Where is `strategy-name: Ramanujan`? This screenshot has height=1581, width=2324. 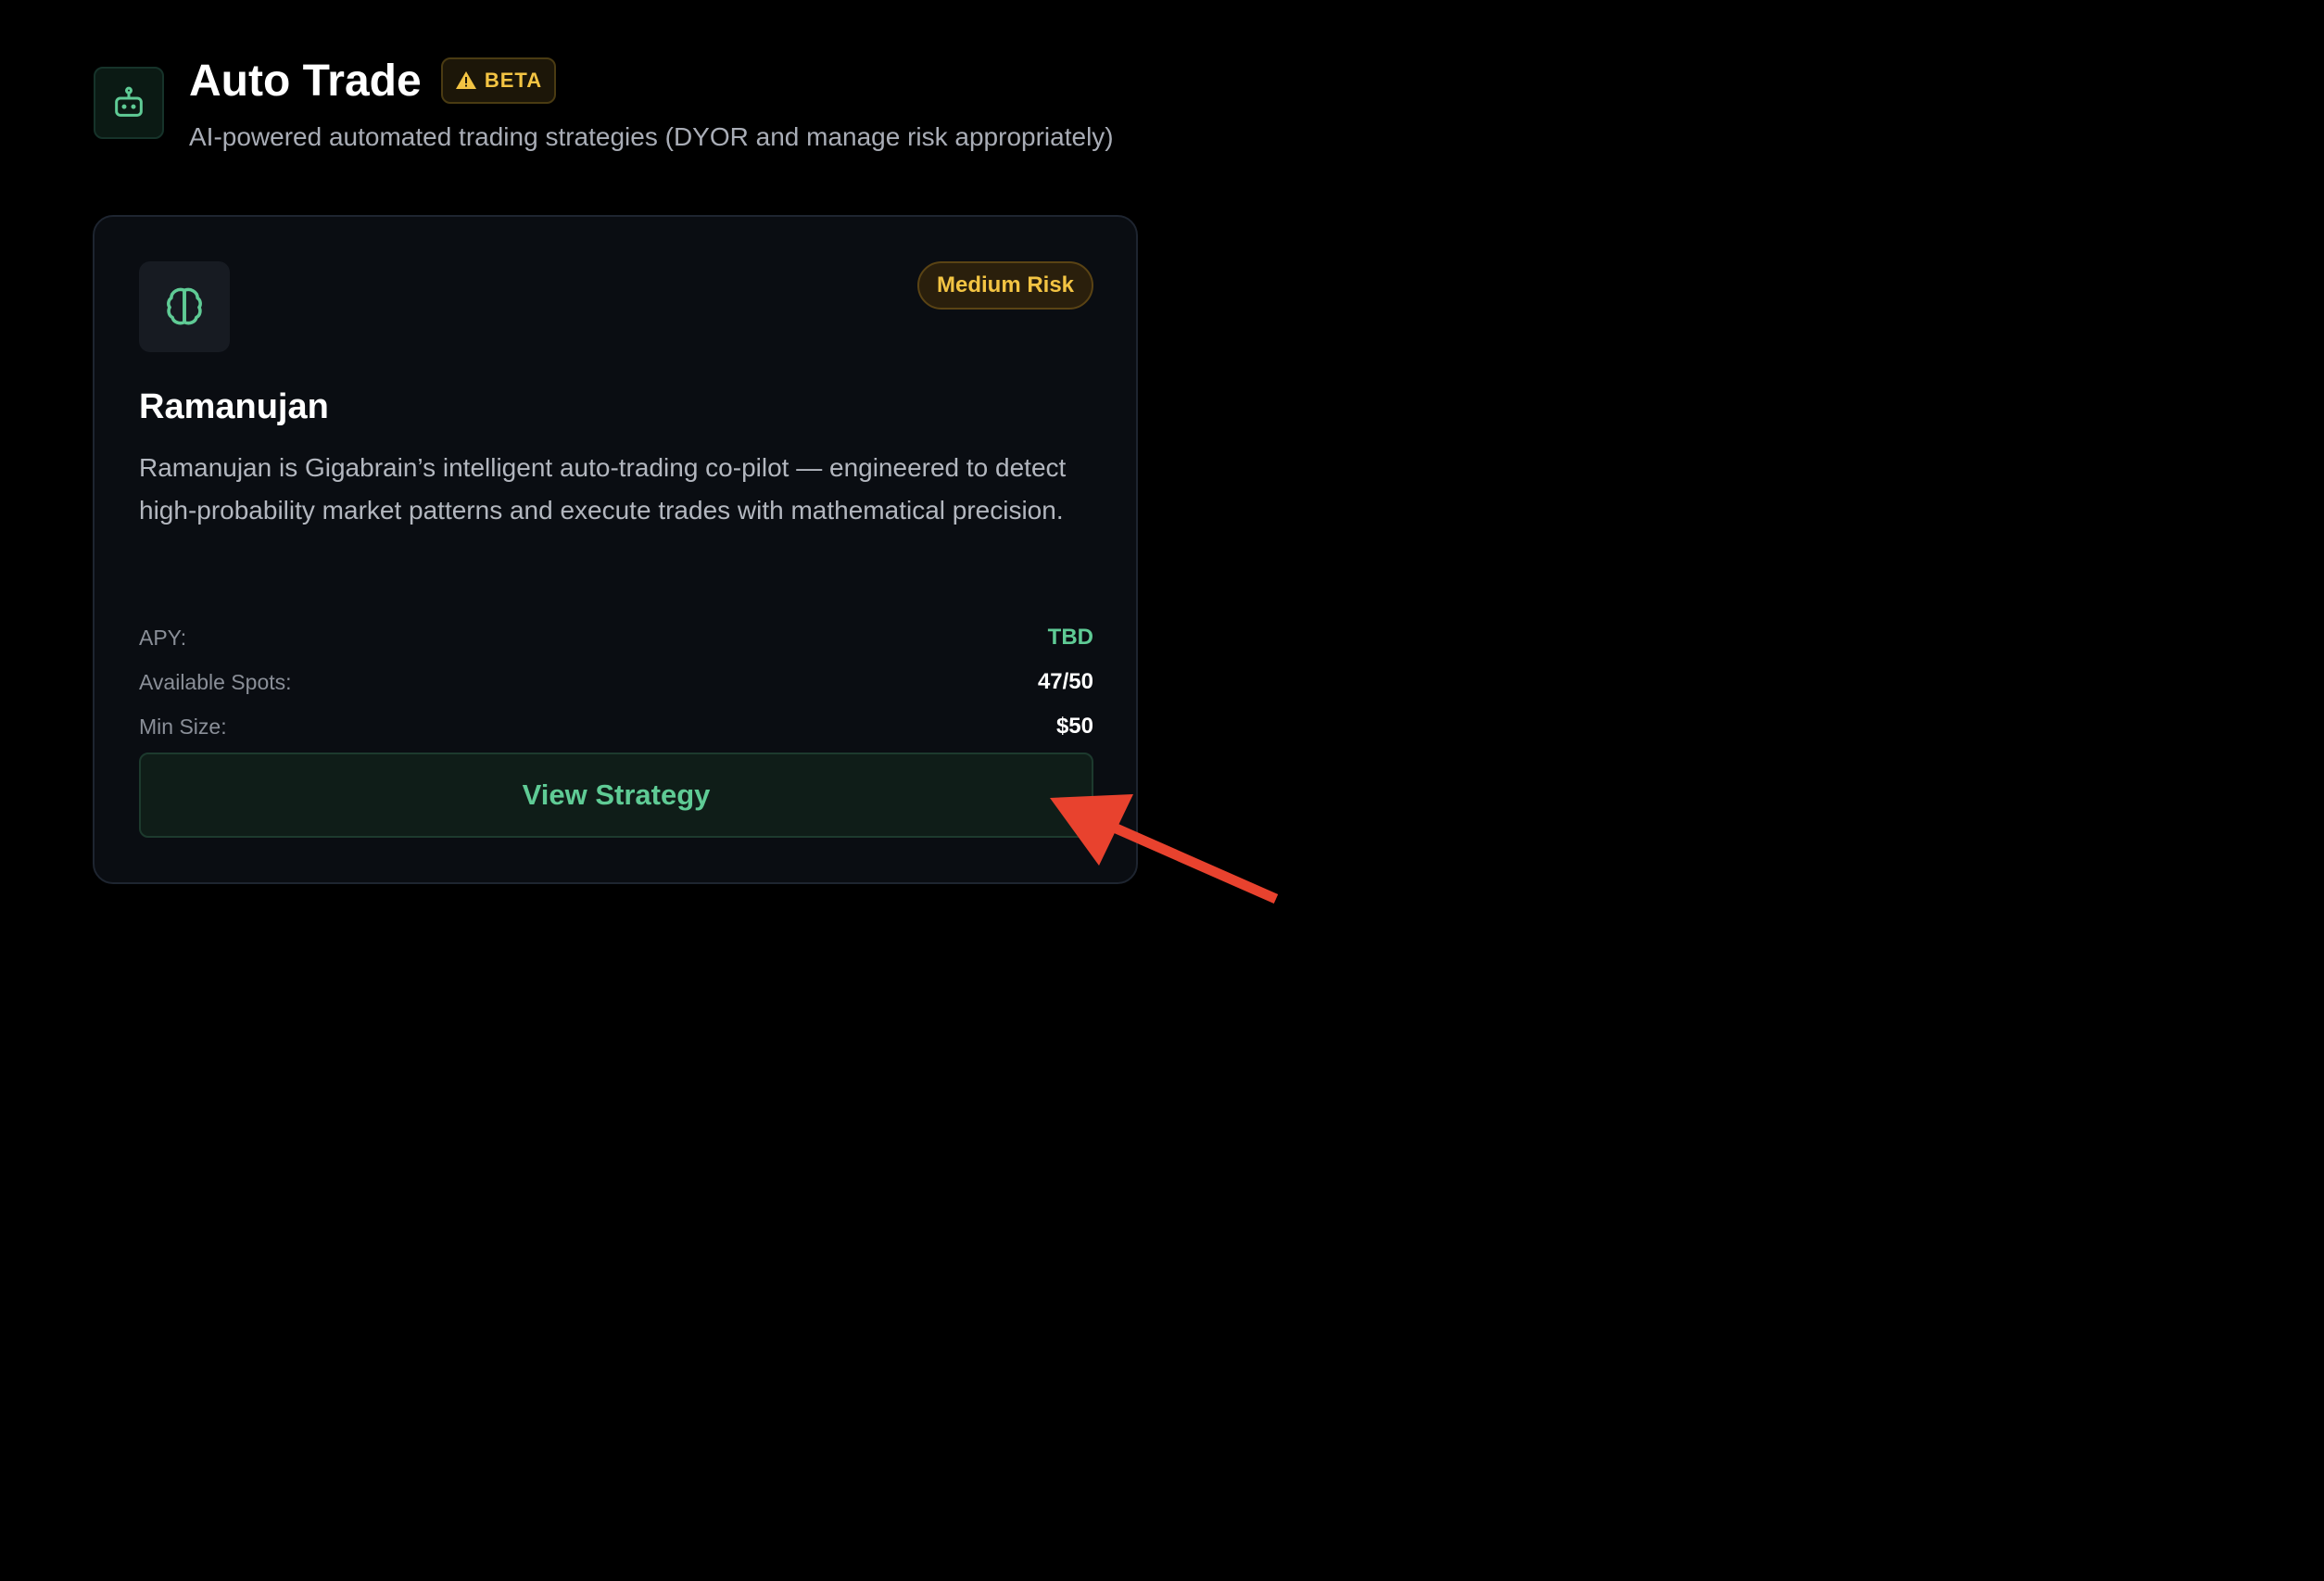
strategy-name: Ramanujan is located at coordinates (234, 406).